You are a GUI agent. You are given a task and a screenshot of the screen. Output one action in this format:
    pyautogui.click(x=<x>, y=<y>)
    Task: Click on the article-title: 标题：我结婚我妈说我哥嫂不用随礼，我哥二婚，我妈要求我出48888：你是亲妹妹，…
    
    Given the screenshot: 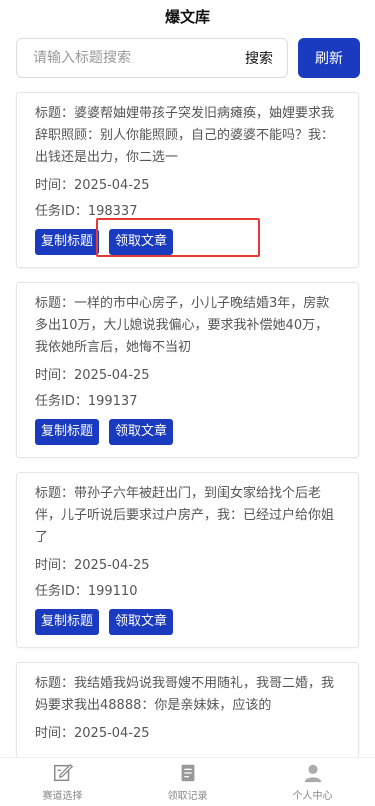 What is the action you would take?
    pyautogui.click(x=185, y=694)
    